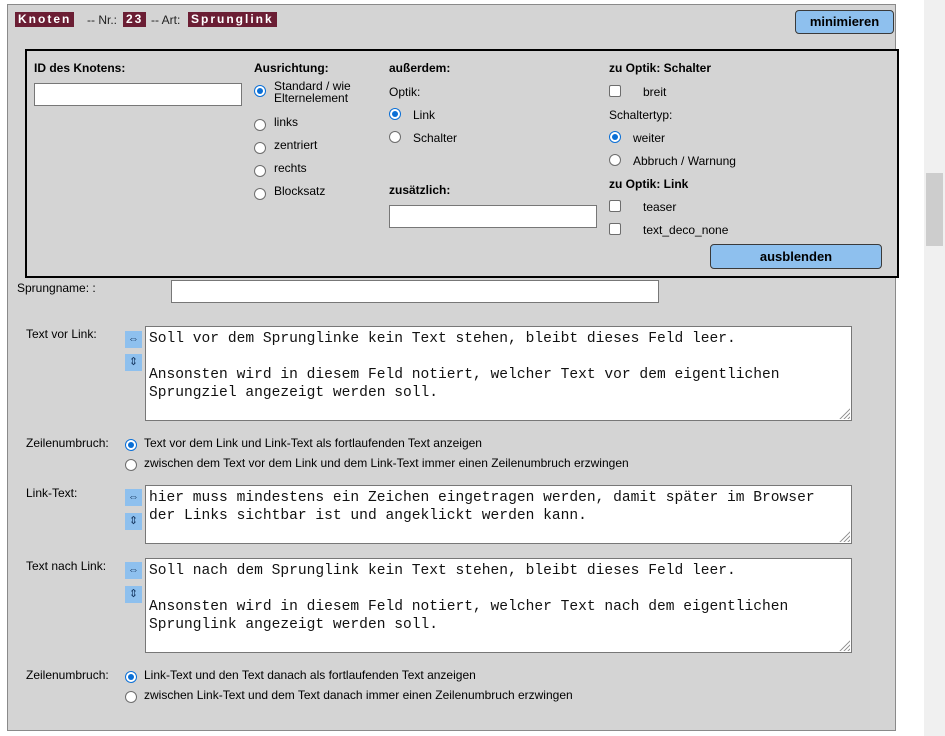 The height and width of the screenshot is (736, 945). What do you see at coordinates (686, 230) in the screenshot?
I see `text-deco-label: text_deco_none` at bounding box center [686, 230].